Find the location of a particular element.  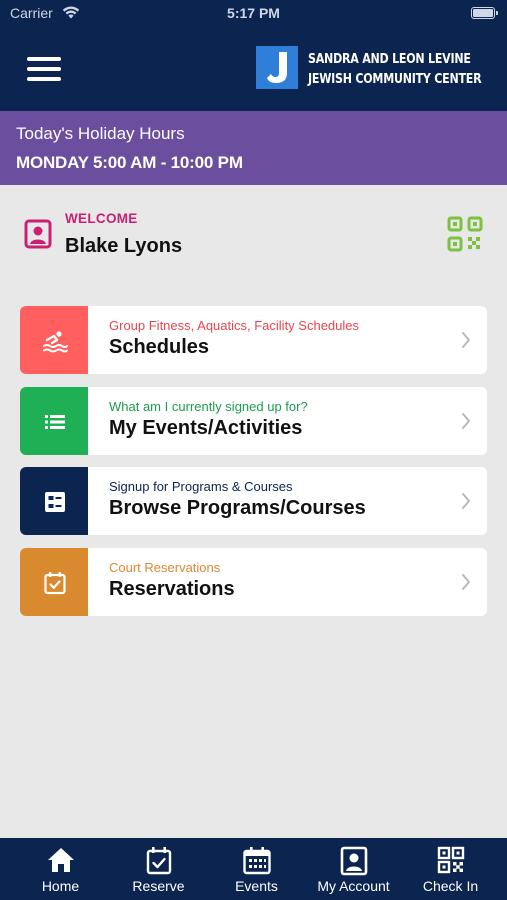

card-title: My Events/Activities is located at coordinates (206, 428).